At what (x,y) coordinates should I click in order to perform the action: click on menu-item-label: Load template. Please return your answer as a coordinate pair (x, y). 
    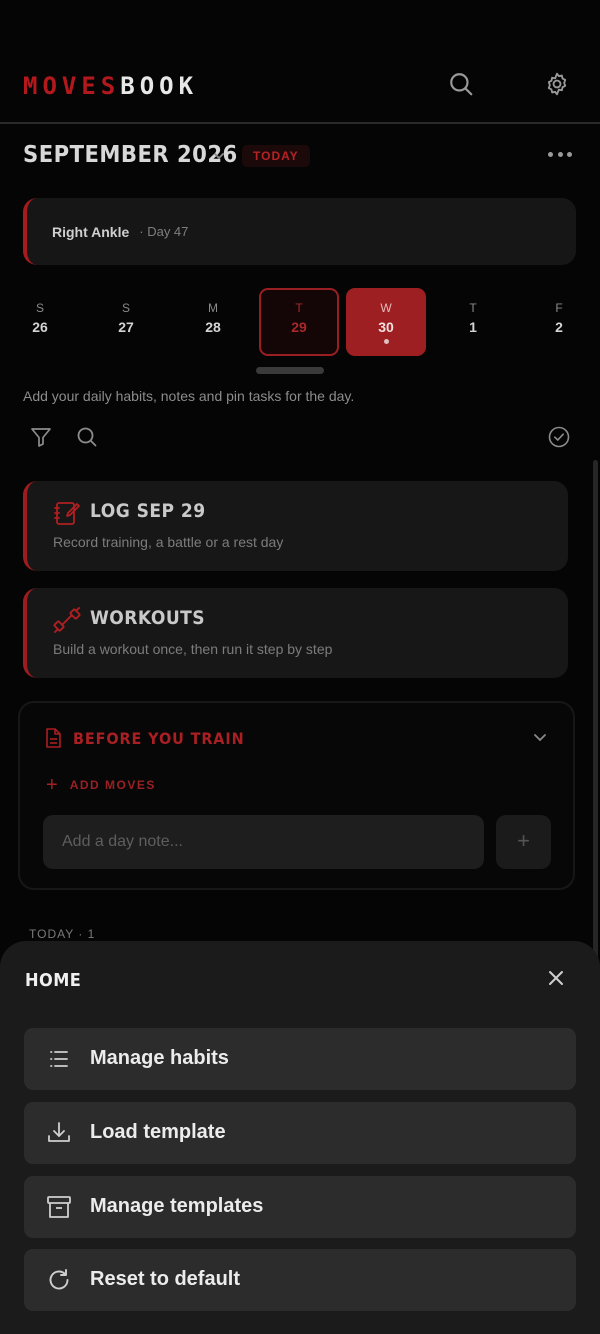
    Looking at the image, I should click on (158, 1132).